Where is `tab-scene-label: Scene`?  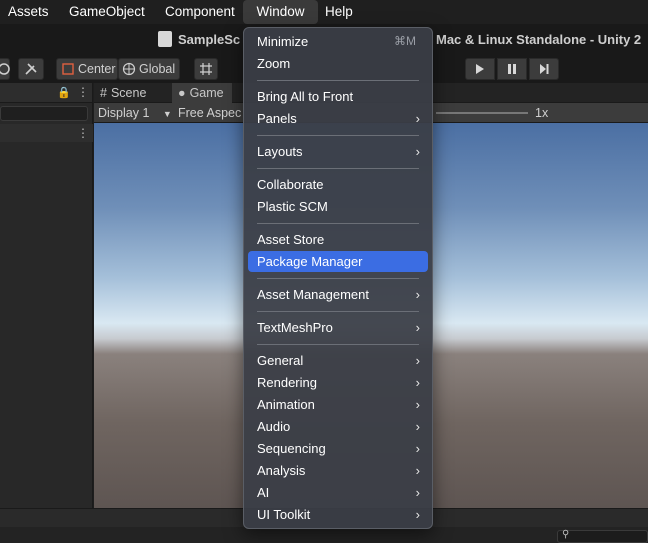 tab-scene-label: Scene is located at coordinates (128, 93).